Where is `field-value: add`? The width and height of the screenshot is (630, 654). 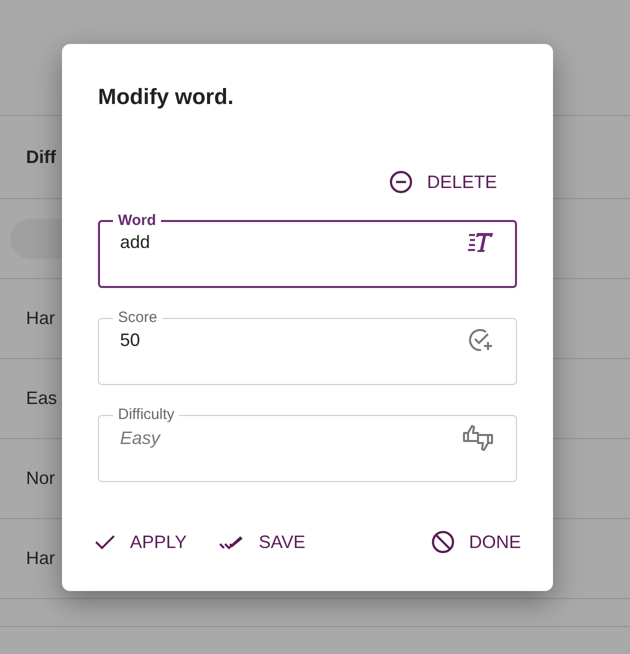
field-value: add is located at coordinates (136, 242).